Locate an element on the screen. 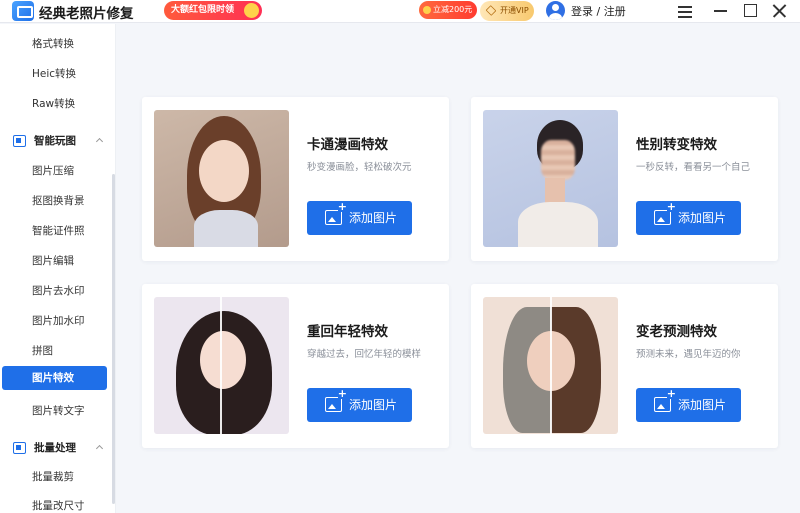 This screenshot has width=800, height=513. card-description: 穿越过去，回忆年轻的模样 is located at coordinates (364, 354).